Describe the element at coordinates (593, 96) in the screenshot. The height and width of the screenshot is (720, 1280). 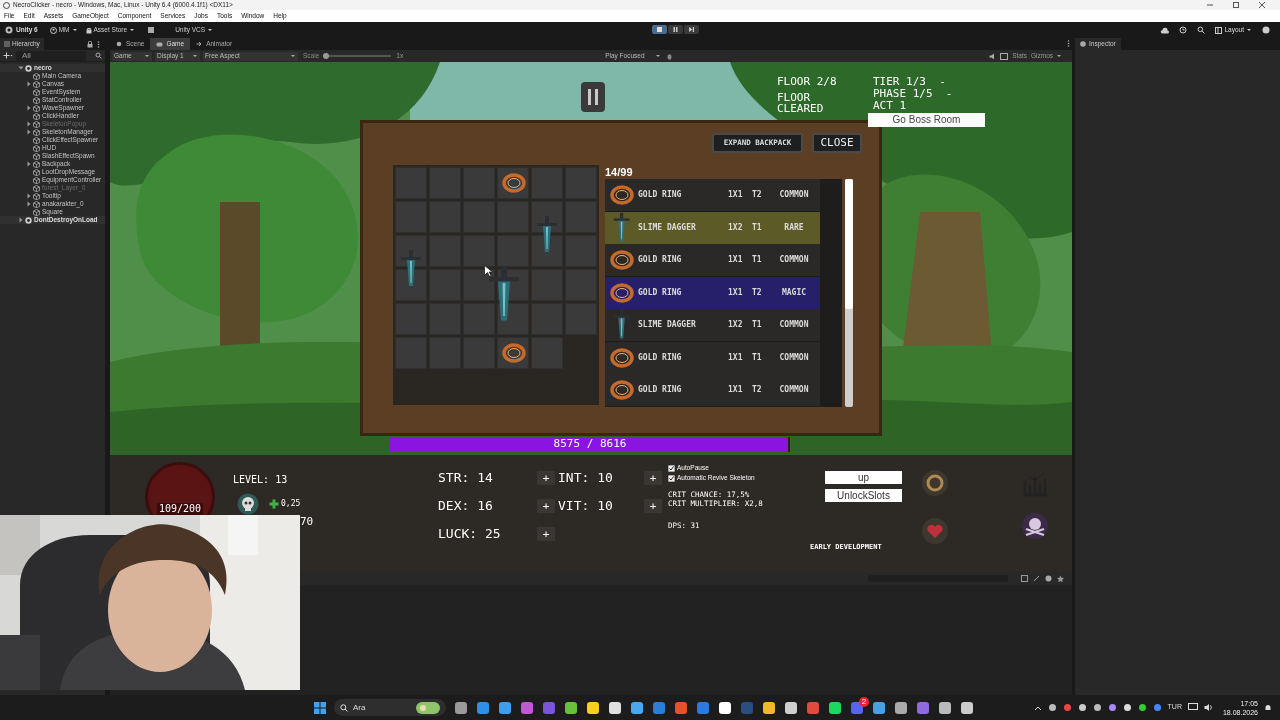
I see `pause-icon` at that location.